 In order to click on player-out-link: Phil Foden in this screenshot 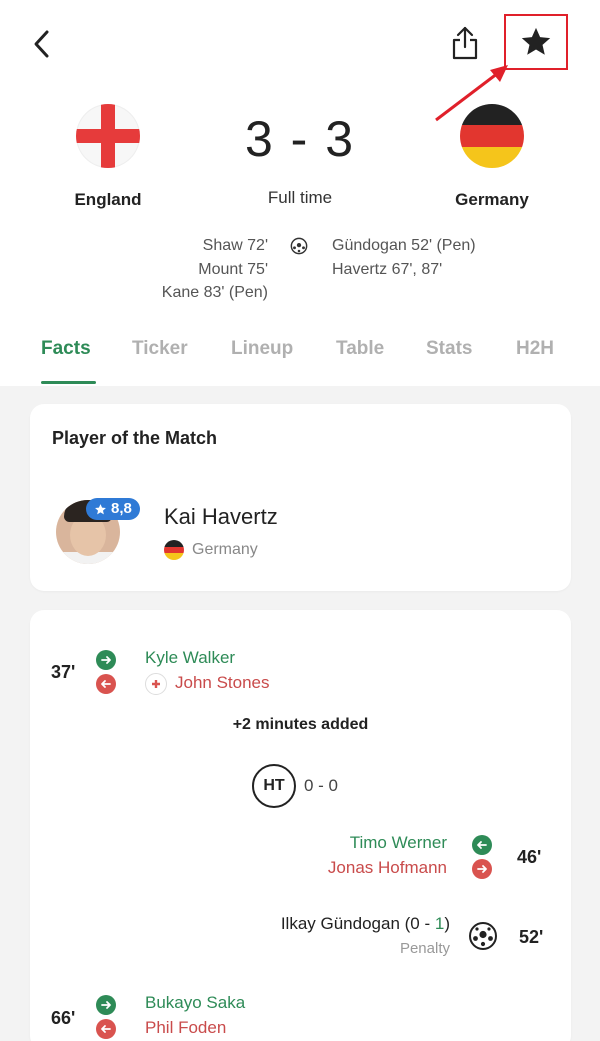, I will do `click(185, 1028)`.